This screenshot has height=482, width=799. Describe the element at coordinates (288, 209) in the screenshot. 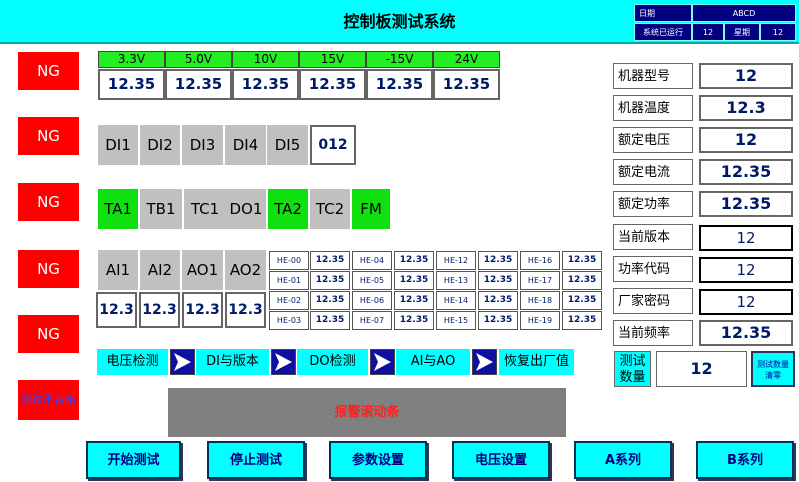

I see `relay-ta2-indicator: TA2` at that location.